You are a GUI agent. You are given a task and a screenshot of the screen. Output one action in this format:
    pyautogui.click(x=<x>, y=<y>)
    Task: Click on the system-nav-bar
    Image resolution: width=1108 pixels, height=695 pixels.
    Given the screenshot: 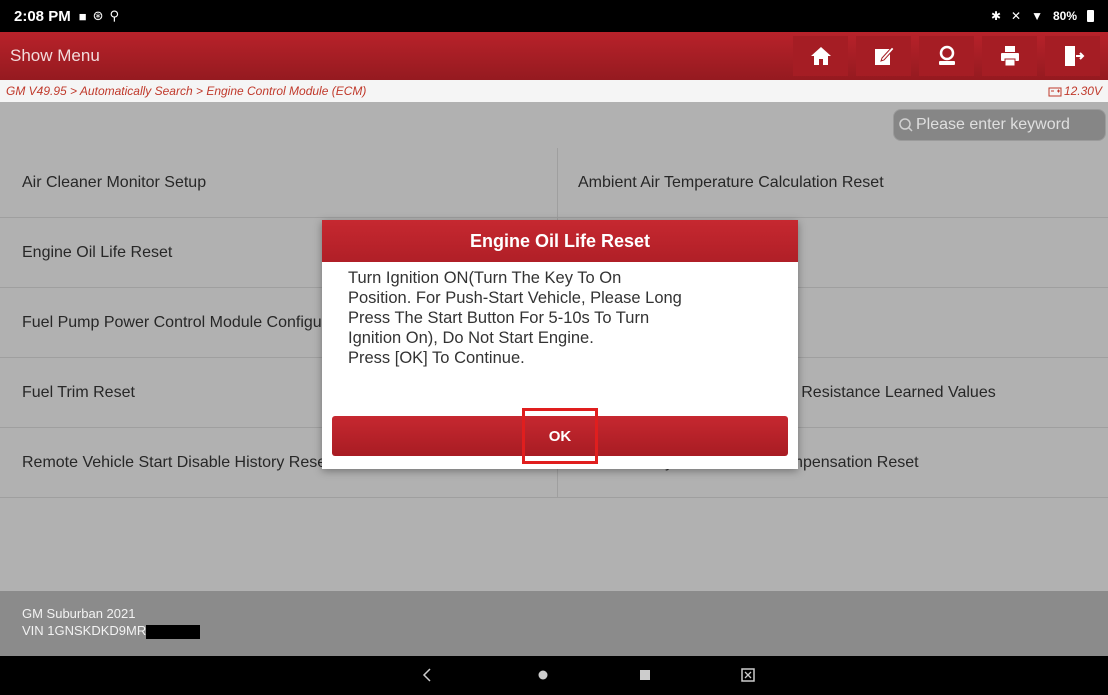 What is the action you would take?
    pyautogui.click(x=554, y=675)
    